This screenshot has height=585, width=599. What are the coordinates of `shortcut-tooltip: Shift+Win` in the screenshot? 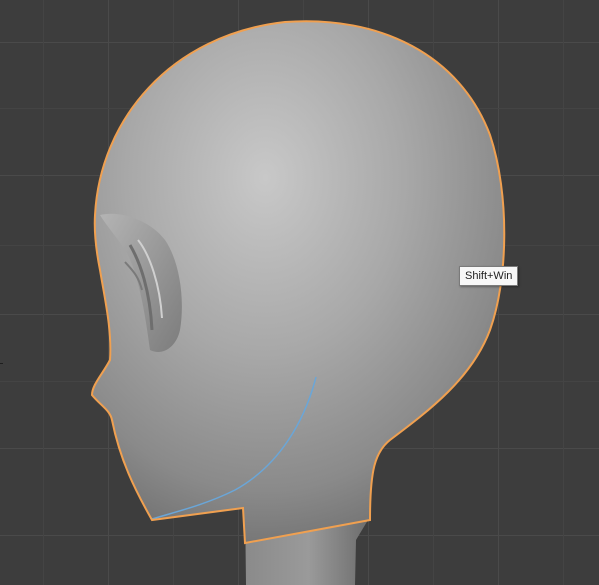 It's located at (489, 276).